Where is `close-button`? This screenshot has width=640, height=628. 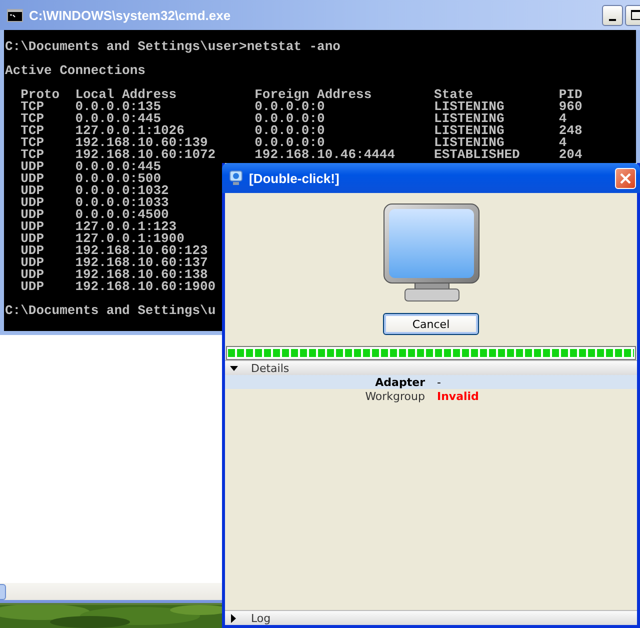
close-button is located at coordinates (625, 178).